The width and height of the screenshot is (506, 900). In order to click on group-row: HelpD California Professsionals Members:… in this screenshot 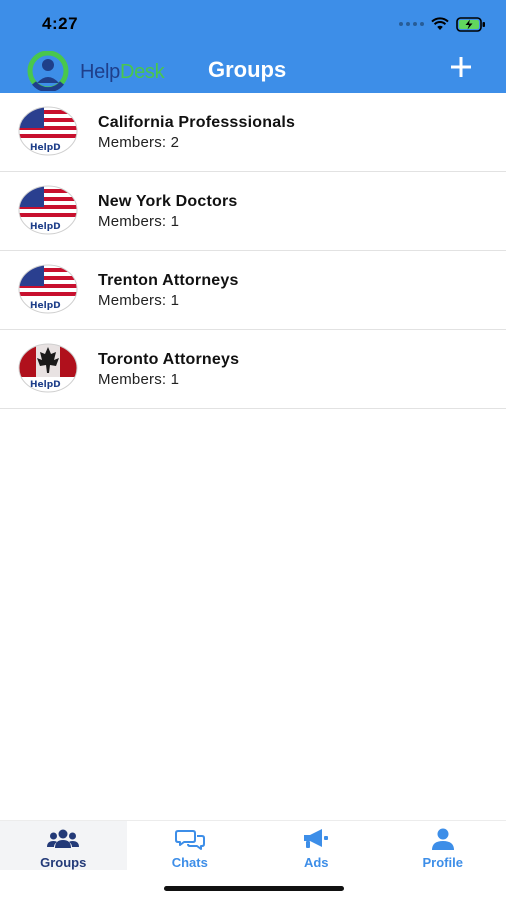, I will do `click(253, 132)`.